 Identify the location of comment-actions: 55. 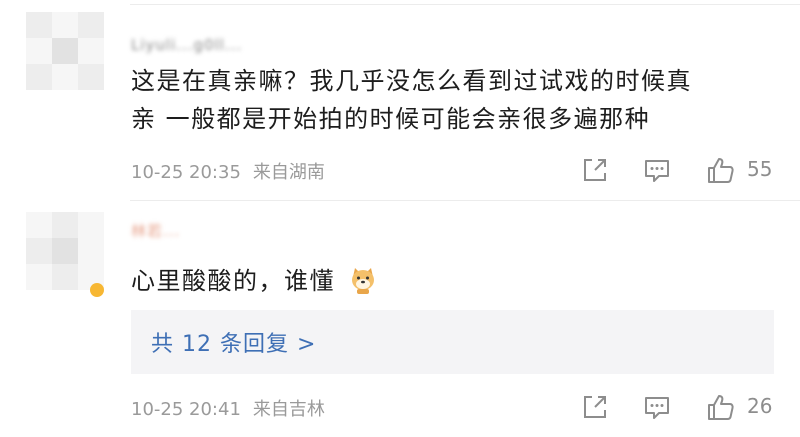
(688, 170).